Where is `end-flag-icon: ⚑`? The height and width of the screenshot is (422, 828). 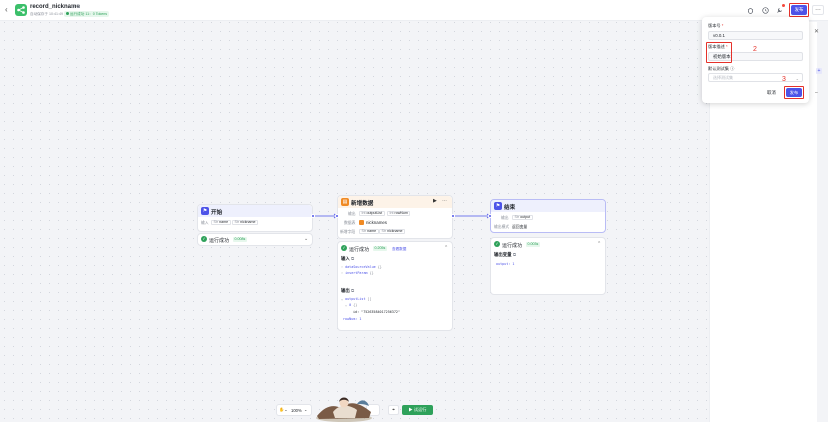 end-flag-icon: ⚑ is located at coordinates (498, 206).